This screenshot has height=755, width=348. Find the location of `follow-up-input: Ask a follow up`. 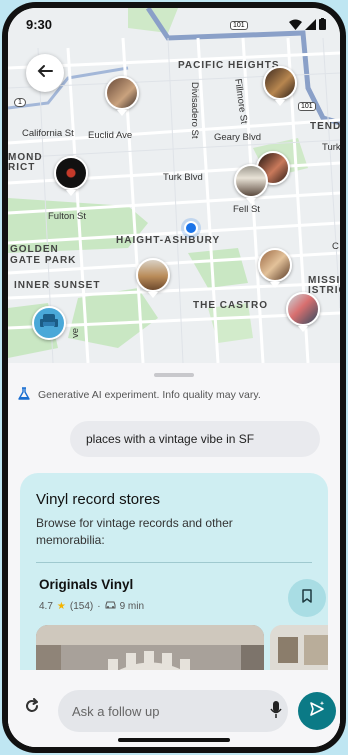

follow-up-input: Ask a follow up is located at coordinates (173, 711).